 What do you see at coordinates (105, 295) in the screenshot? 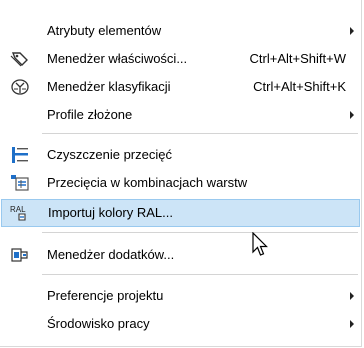
I see `menu-item-label: Preferencje projektu` at bounding box center [105, 295].